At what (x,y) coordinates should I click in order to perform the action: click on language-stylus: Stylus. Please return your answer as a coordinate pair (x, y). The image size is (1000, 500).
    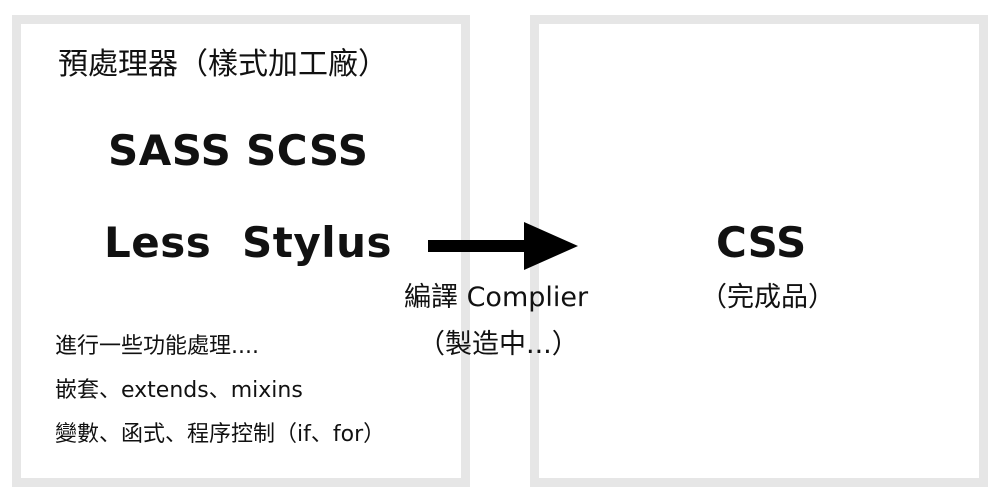
    Looking at the image, I should click on (317, 242).